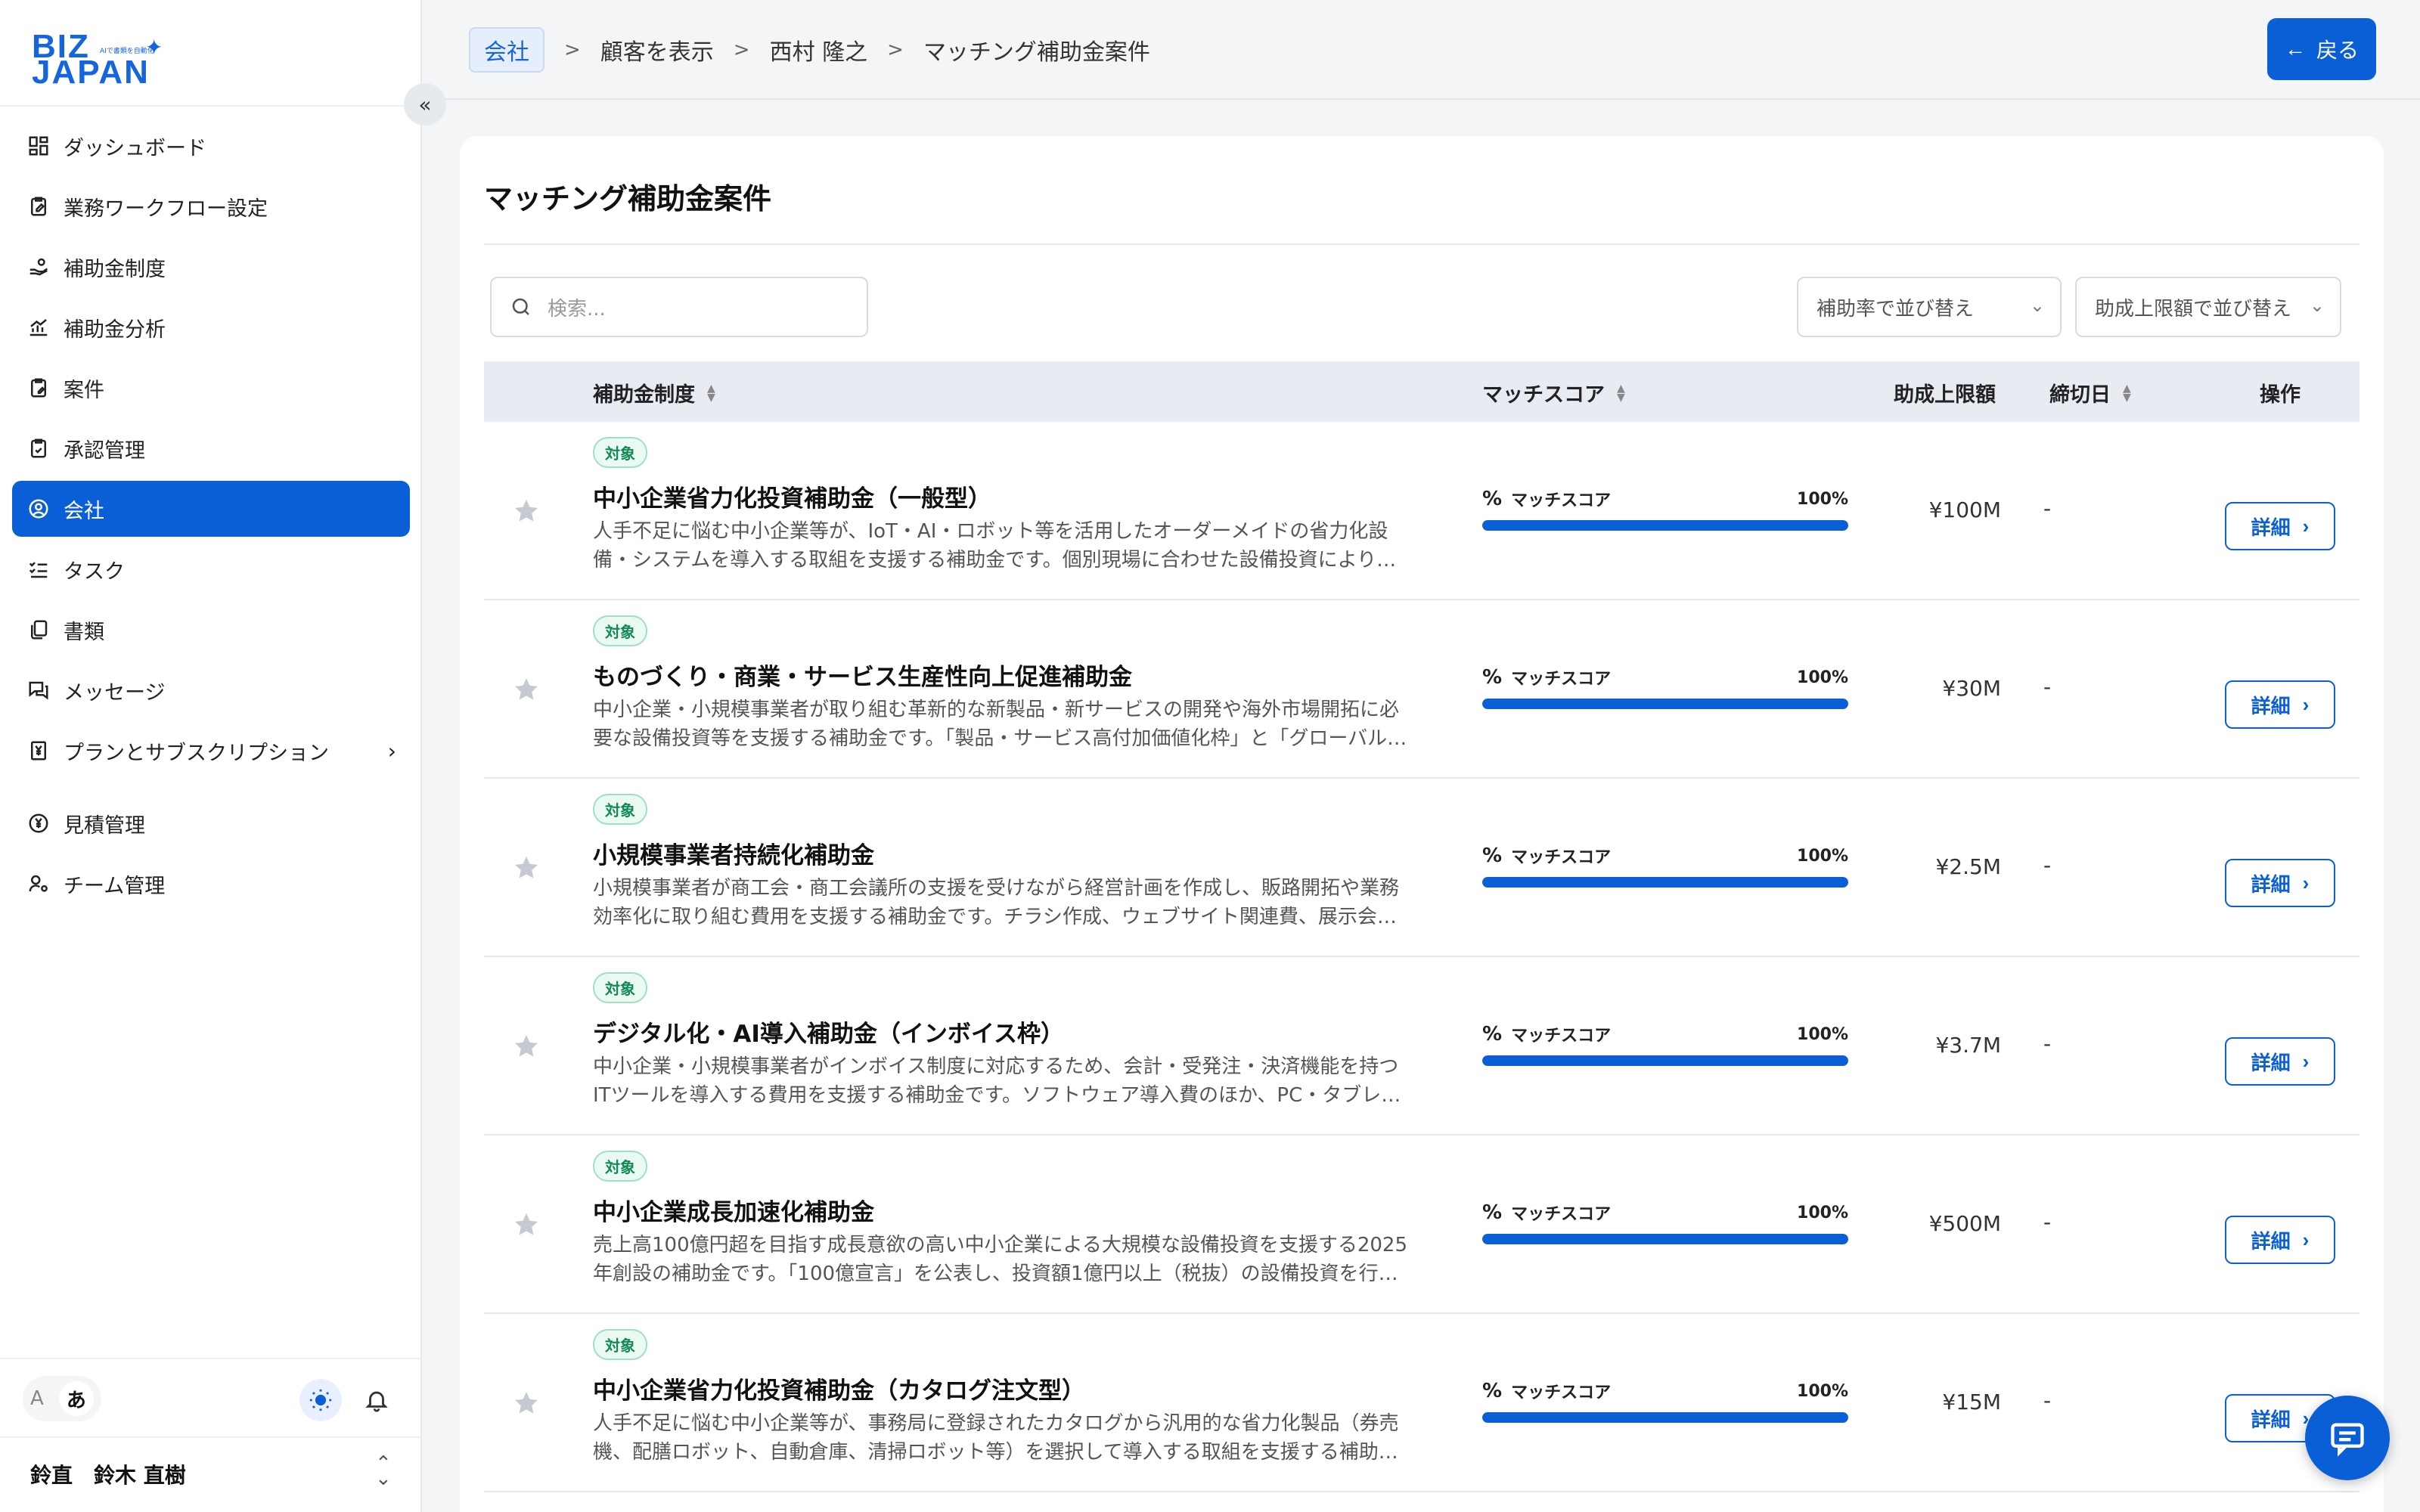 This screenshot has height=1512, width=2420. I want to click on lang-en: A, so click(37, 1398).